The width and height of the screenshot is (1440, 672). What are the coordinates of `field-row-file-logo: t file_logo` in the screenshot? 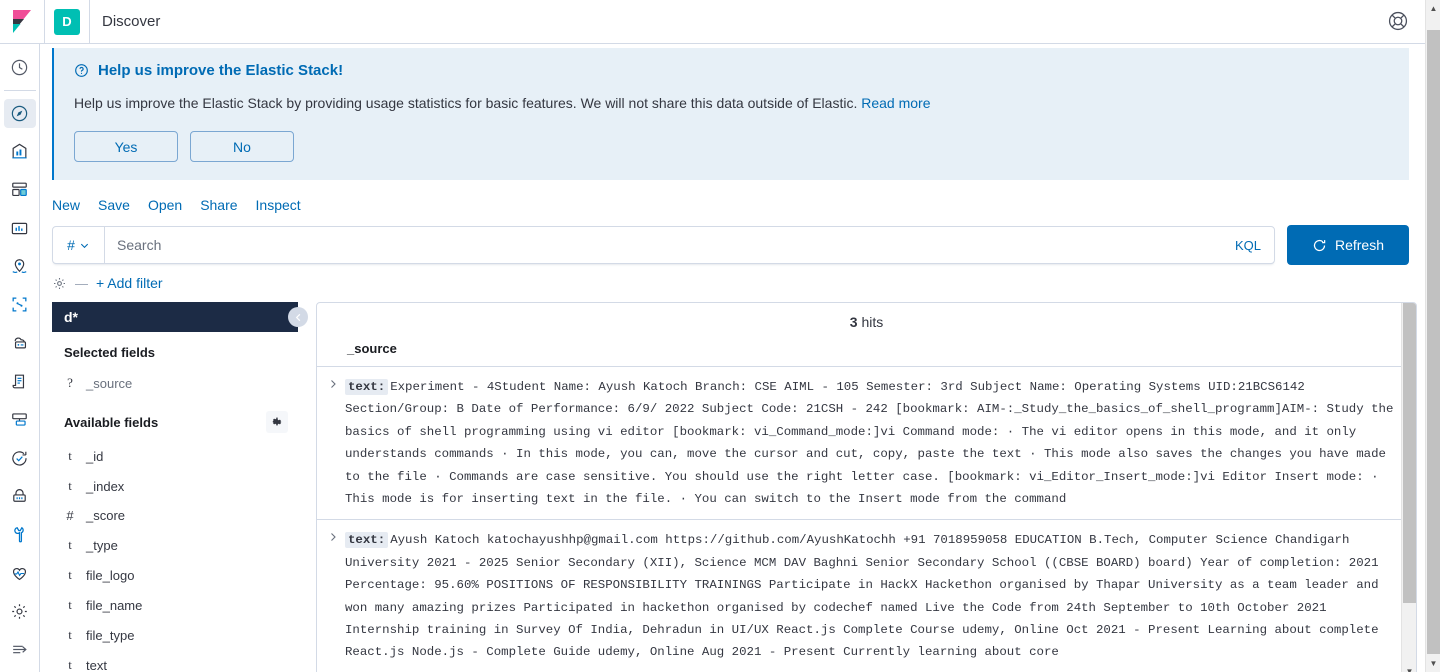 It's located at (175, 575).